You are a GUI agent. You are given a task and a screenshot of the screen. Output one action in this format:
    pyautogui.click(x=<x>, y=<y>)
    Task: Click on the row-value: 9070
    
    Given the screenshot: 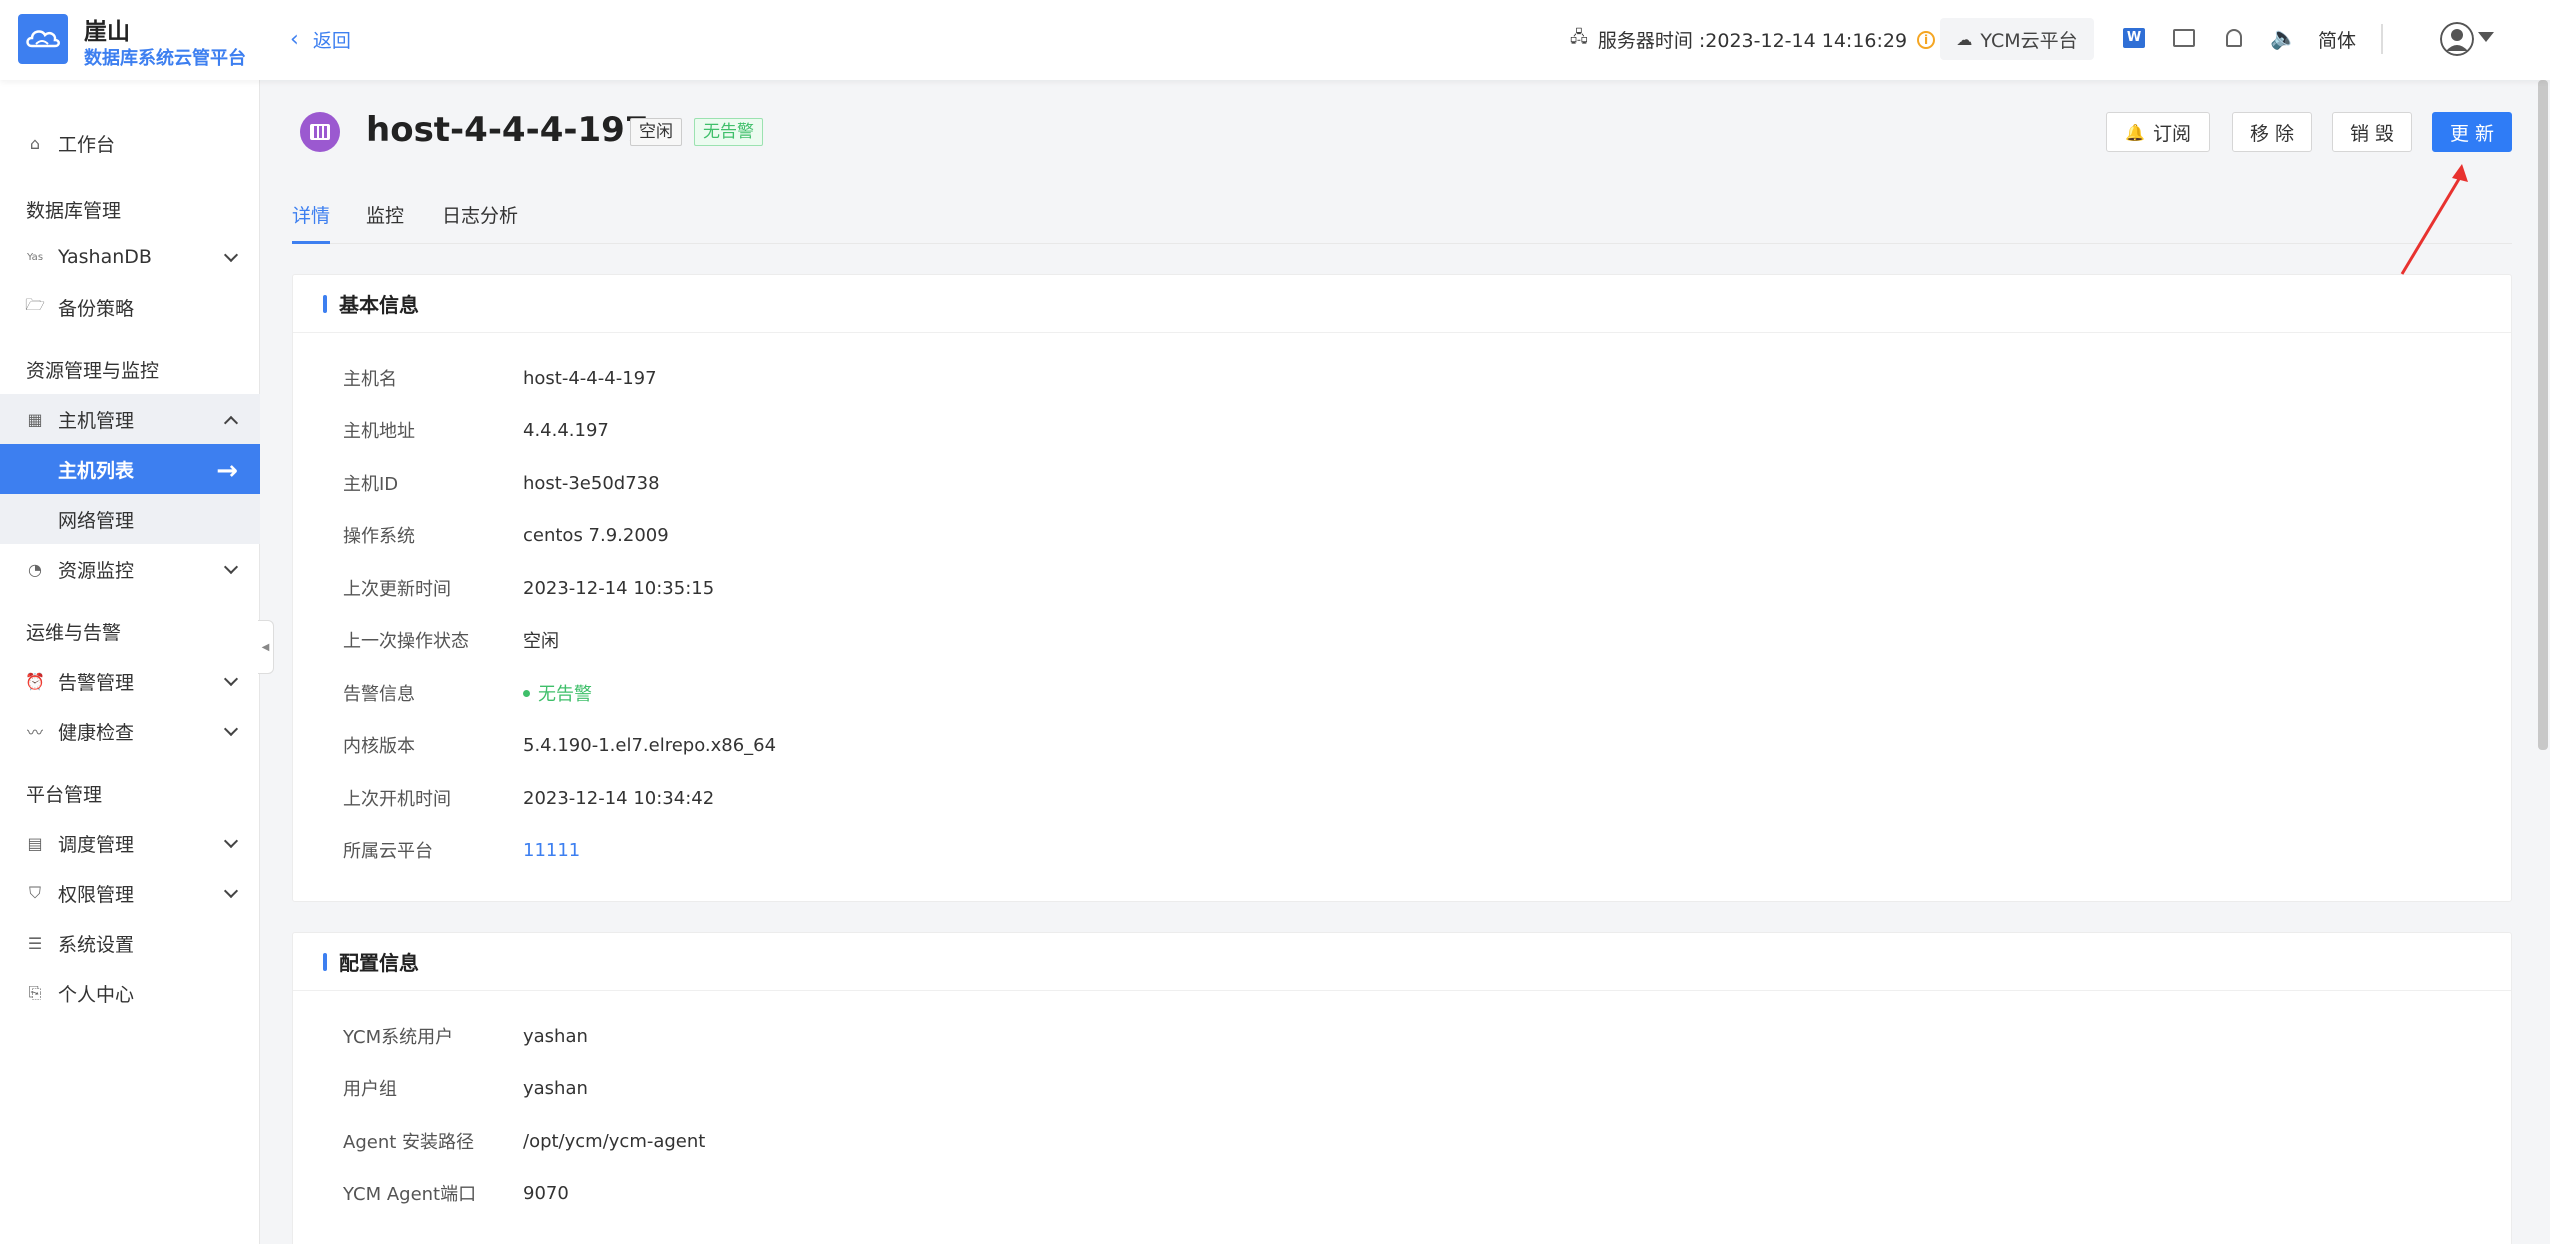 What is the action you would take?
    pyautogui.click(x=546, y=1193)
    